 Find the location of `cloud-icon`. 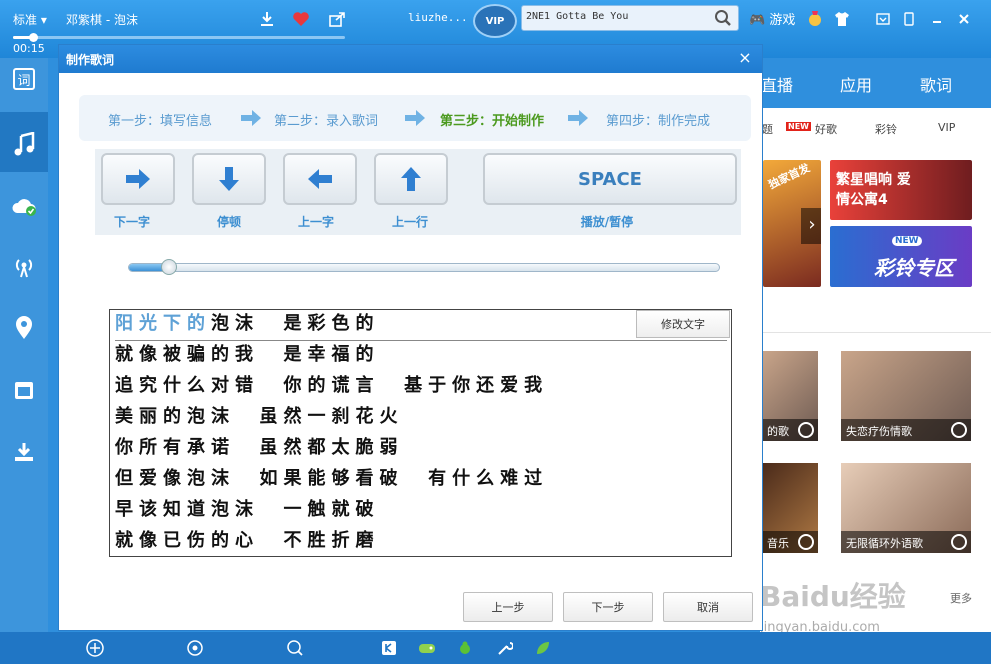

cloud-icon is located at coordinates (24, 206).